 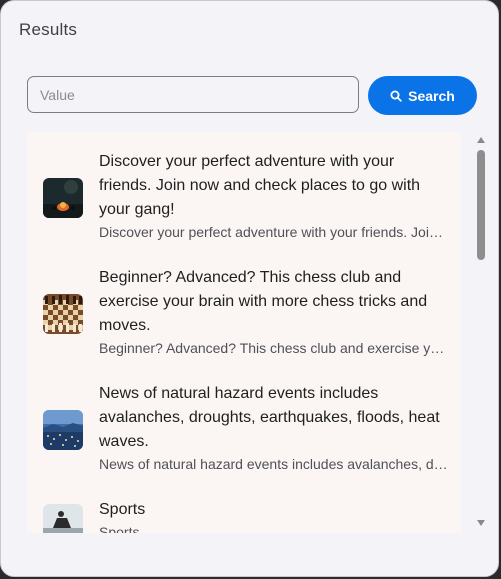 What do you see at coordinates (63, 430) in the screenshot?
I see `city-thumbnail` at bounding box center [63, 430].